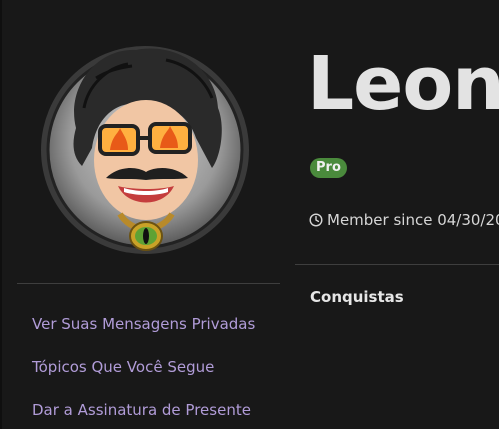 Image resolution: width=499 pixels, height=429 pixels. I want to click on pro-badge: Pro, so click(328, 168).